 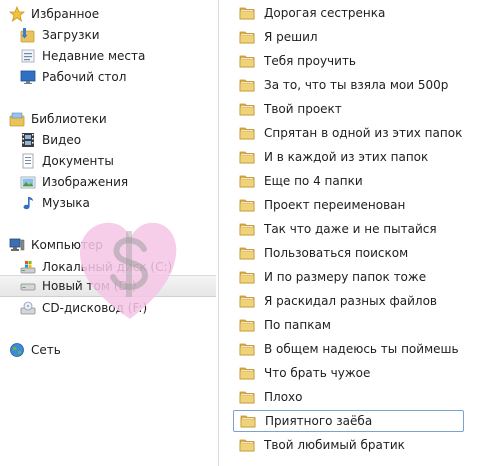 I want to click on nav-item-desktop: Рабочий стол, so click(x=73, y=77).